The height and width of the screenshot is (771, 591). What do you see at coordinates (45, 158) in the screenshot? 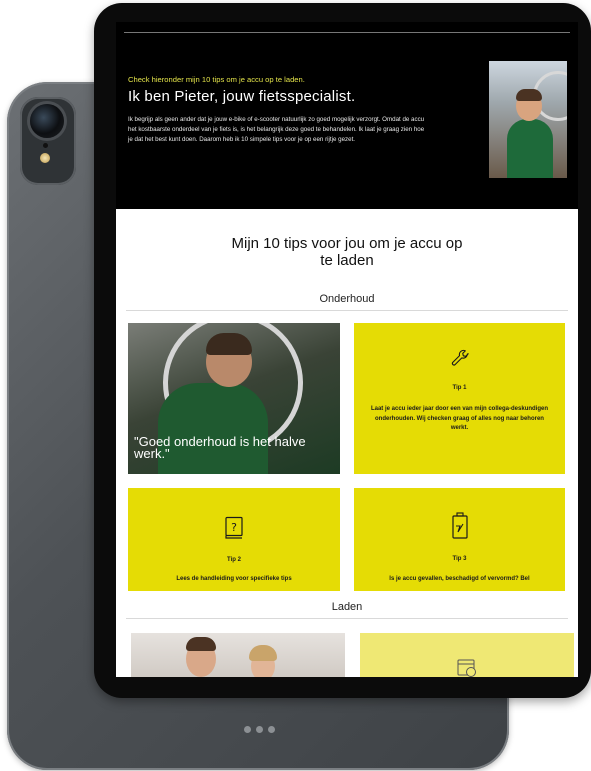
I see `flash-icon` at bounding box center [45, 158].